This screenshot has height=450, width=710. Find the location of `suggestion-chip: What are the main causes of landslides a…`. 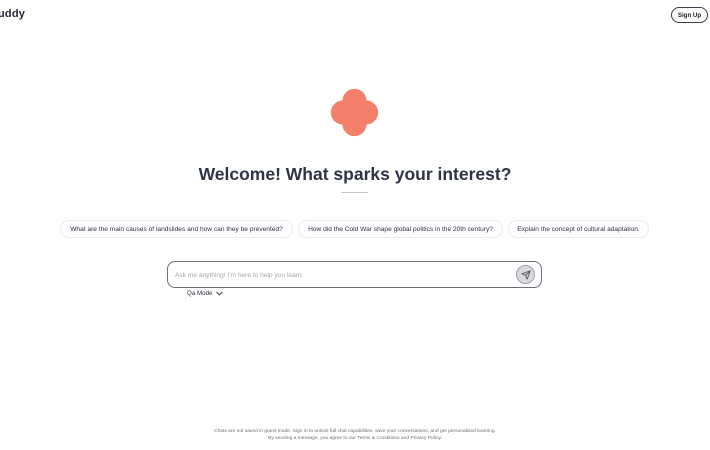

suggestion-chip: What are the main causes of landslides a… is located at coordinates (176, 229).